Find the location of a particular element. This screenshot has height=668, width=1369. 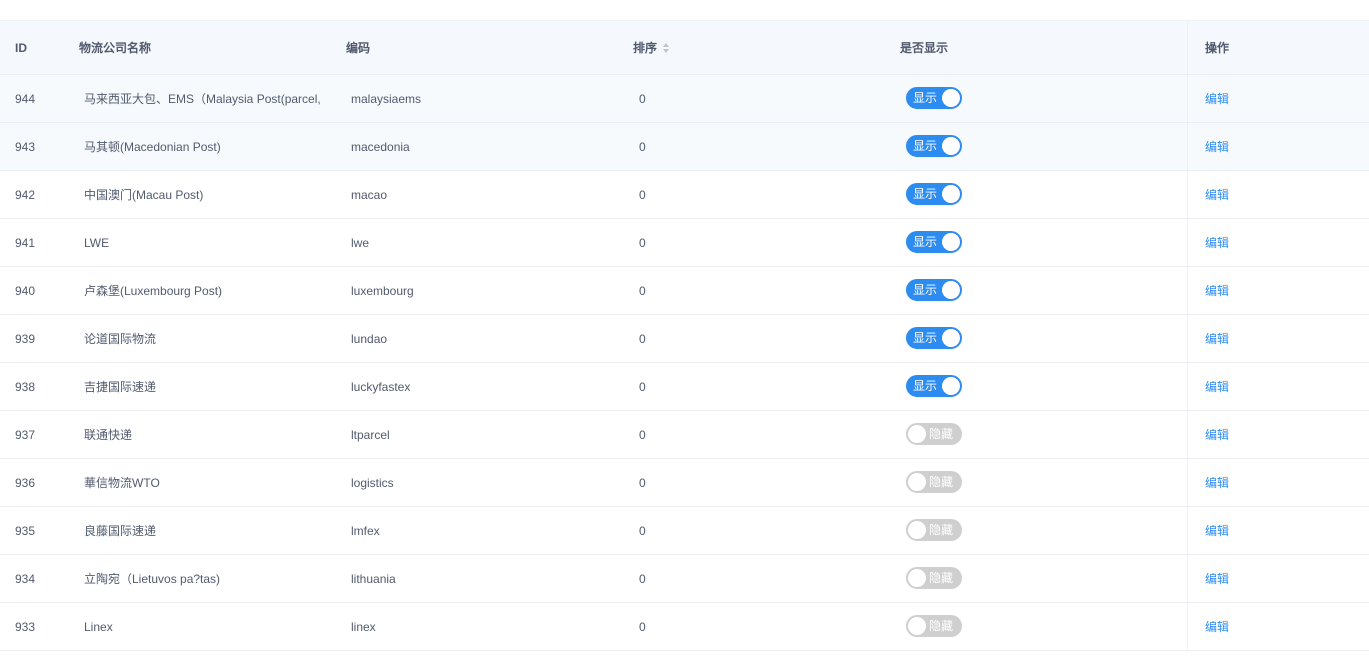

row-company-name: 马其顿(Macedonian Post) is located at coordinates (152, 147).